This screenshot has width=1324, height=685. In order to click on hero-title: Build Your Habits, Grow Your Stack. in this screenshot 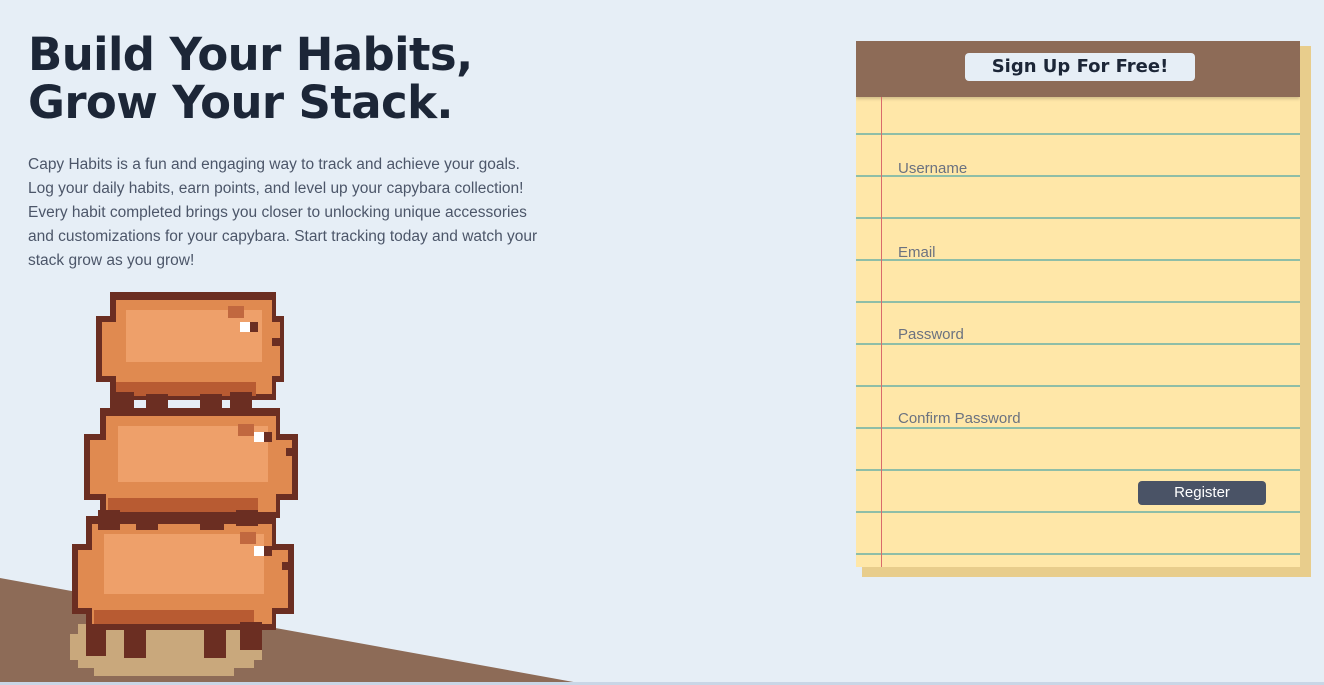, I will do `click(250, 79)`.